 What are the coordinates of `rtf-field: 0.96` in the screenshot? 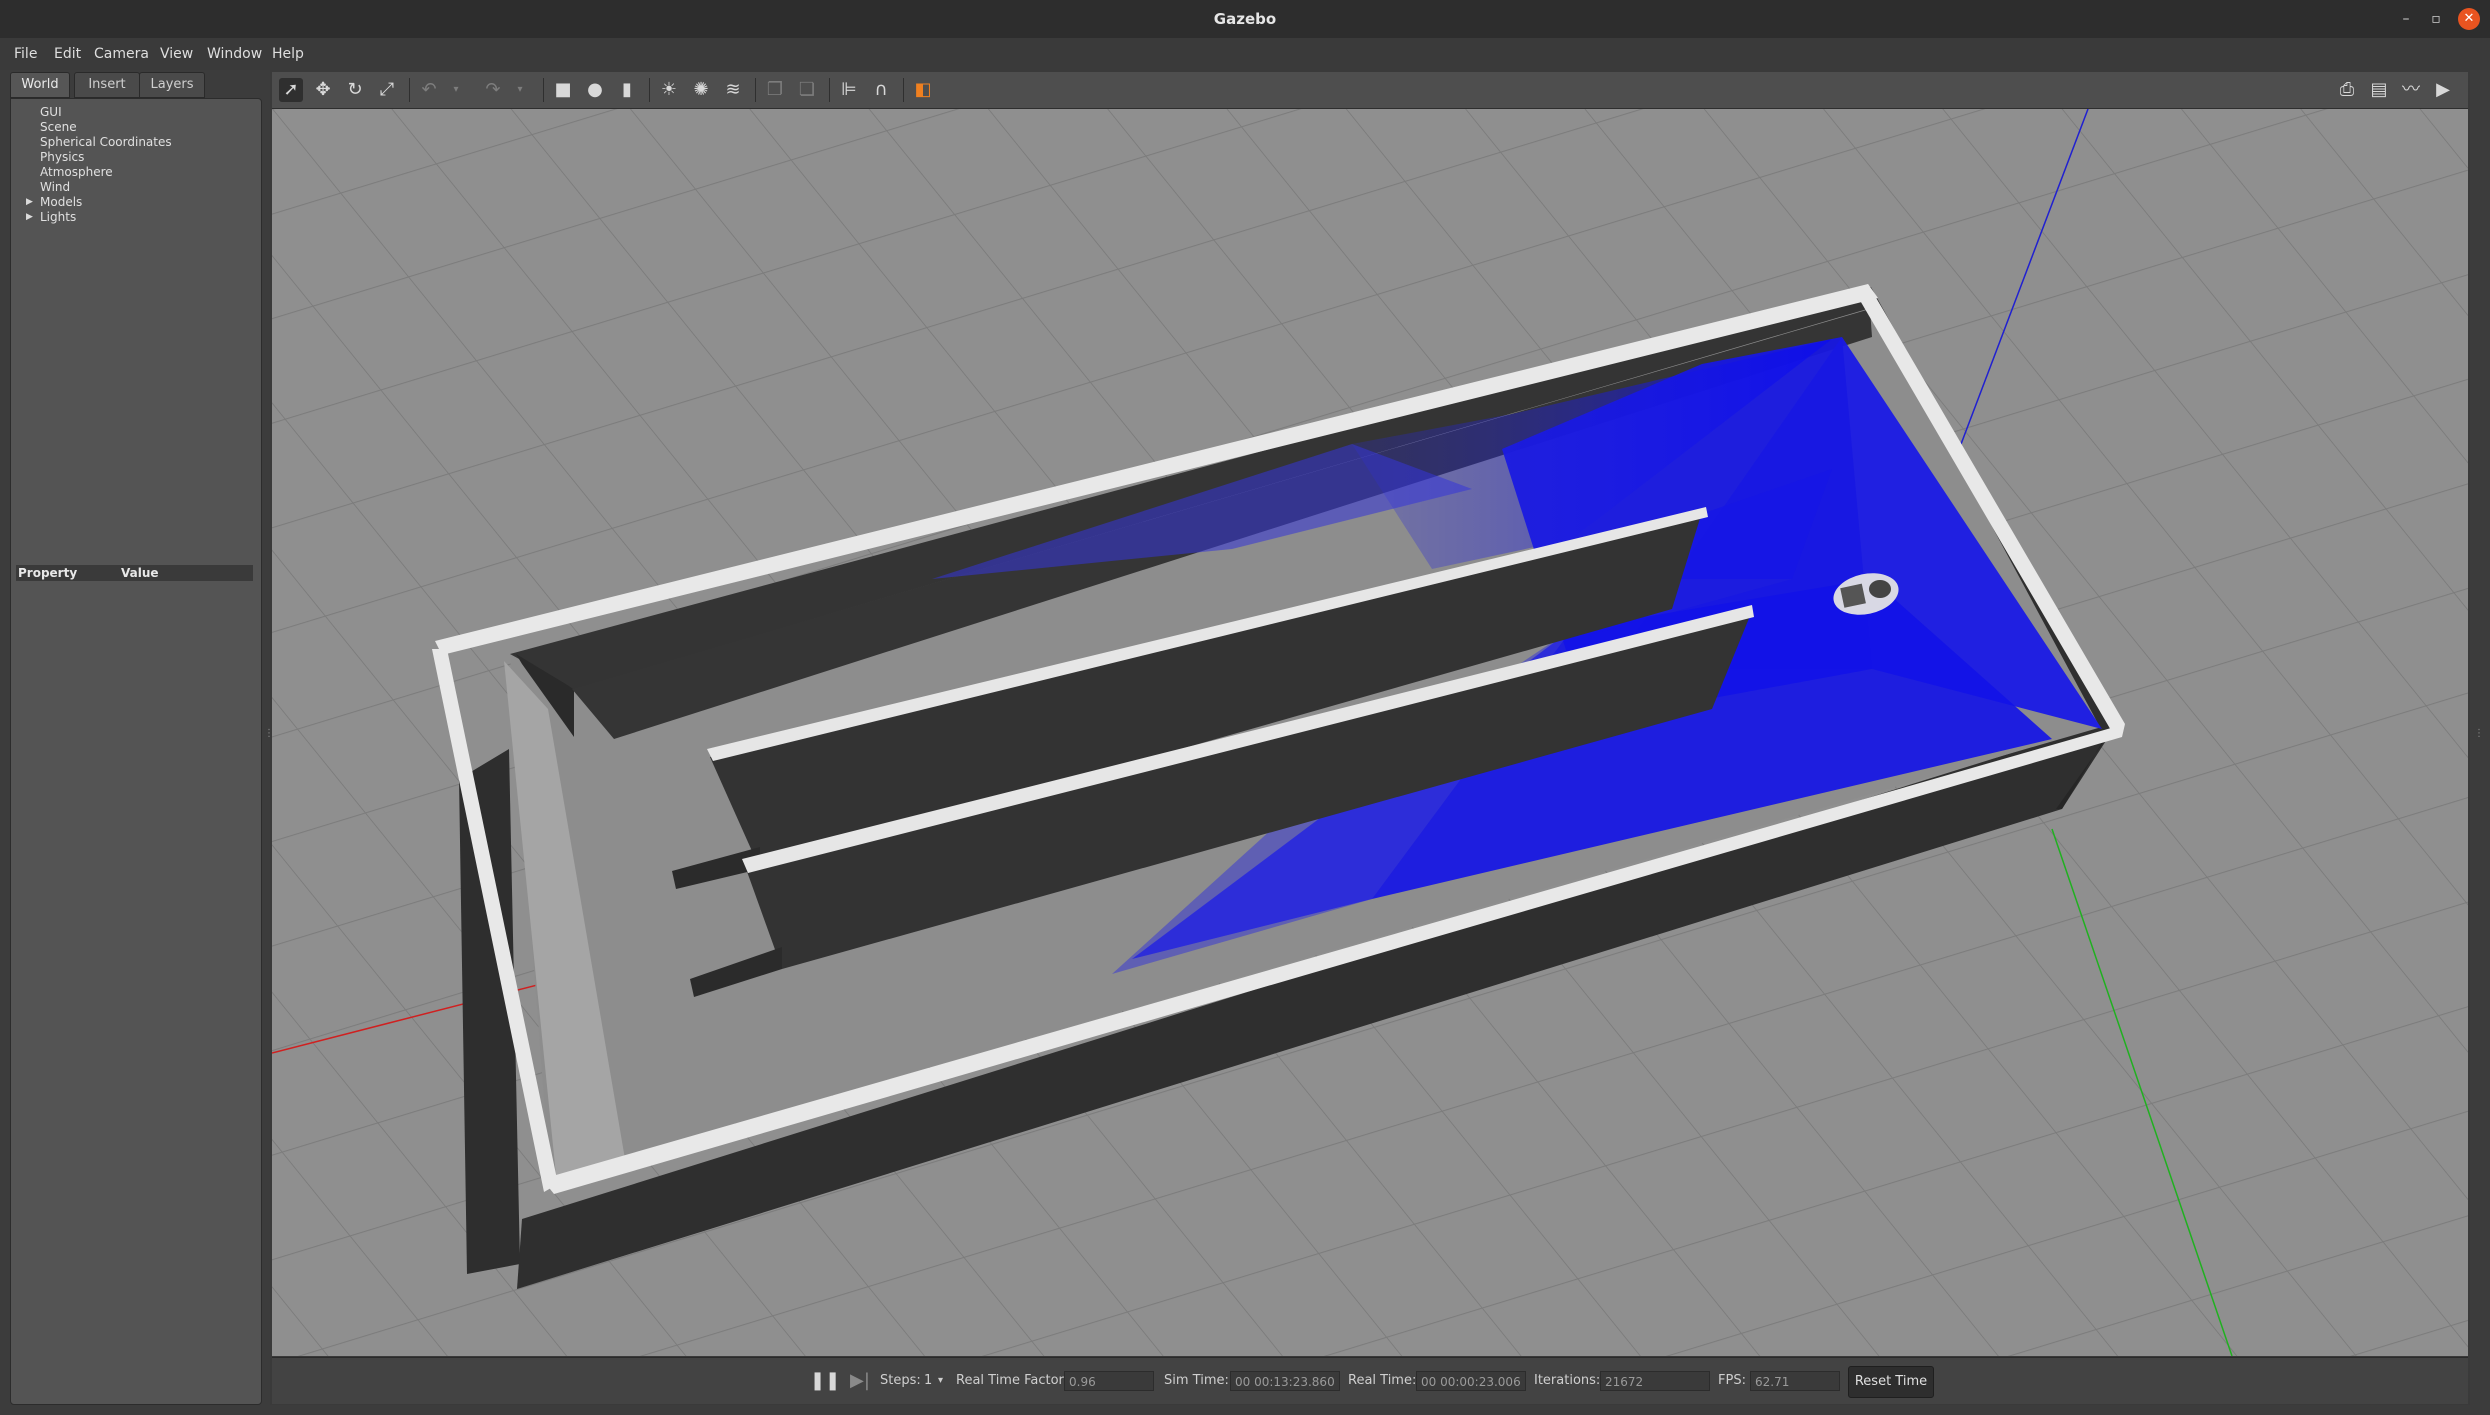 It's located at (1109, 1381).